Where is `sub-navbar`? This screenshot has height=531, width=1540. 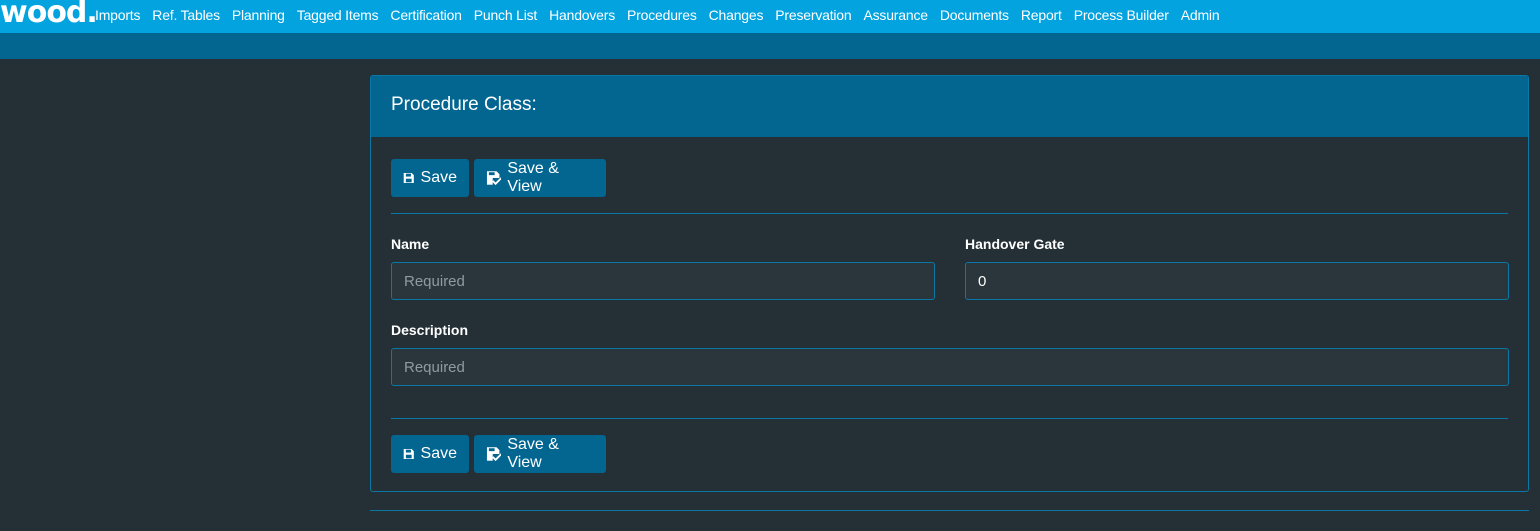
sub-navbar is located at coordinates (770, 46).